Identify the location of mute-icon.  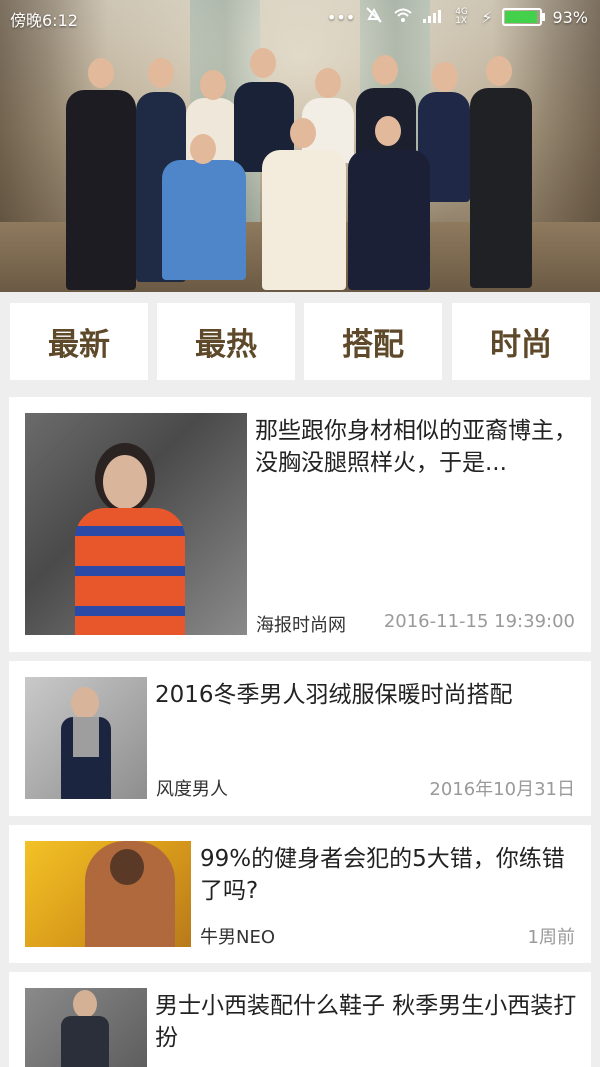
(374, 17).